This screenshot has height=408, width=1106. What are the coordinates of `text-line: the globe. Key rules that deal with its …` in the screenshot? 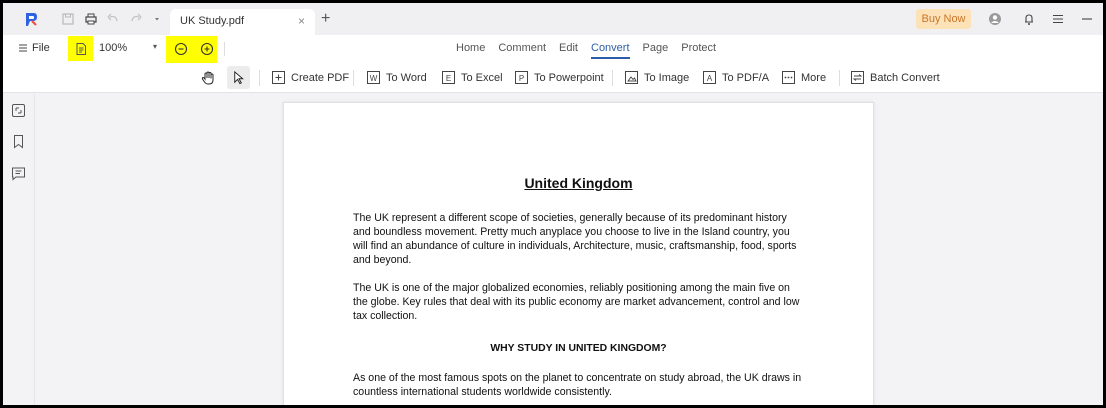 It's located at (576, 302).